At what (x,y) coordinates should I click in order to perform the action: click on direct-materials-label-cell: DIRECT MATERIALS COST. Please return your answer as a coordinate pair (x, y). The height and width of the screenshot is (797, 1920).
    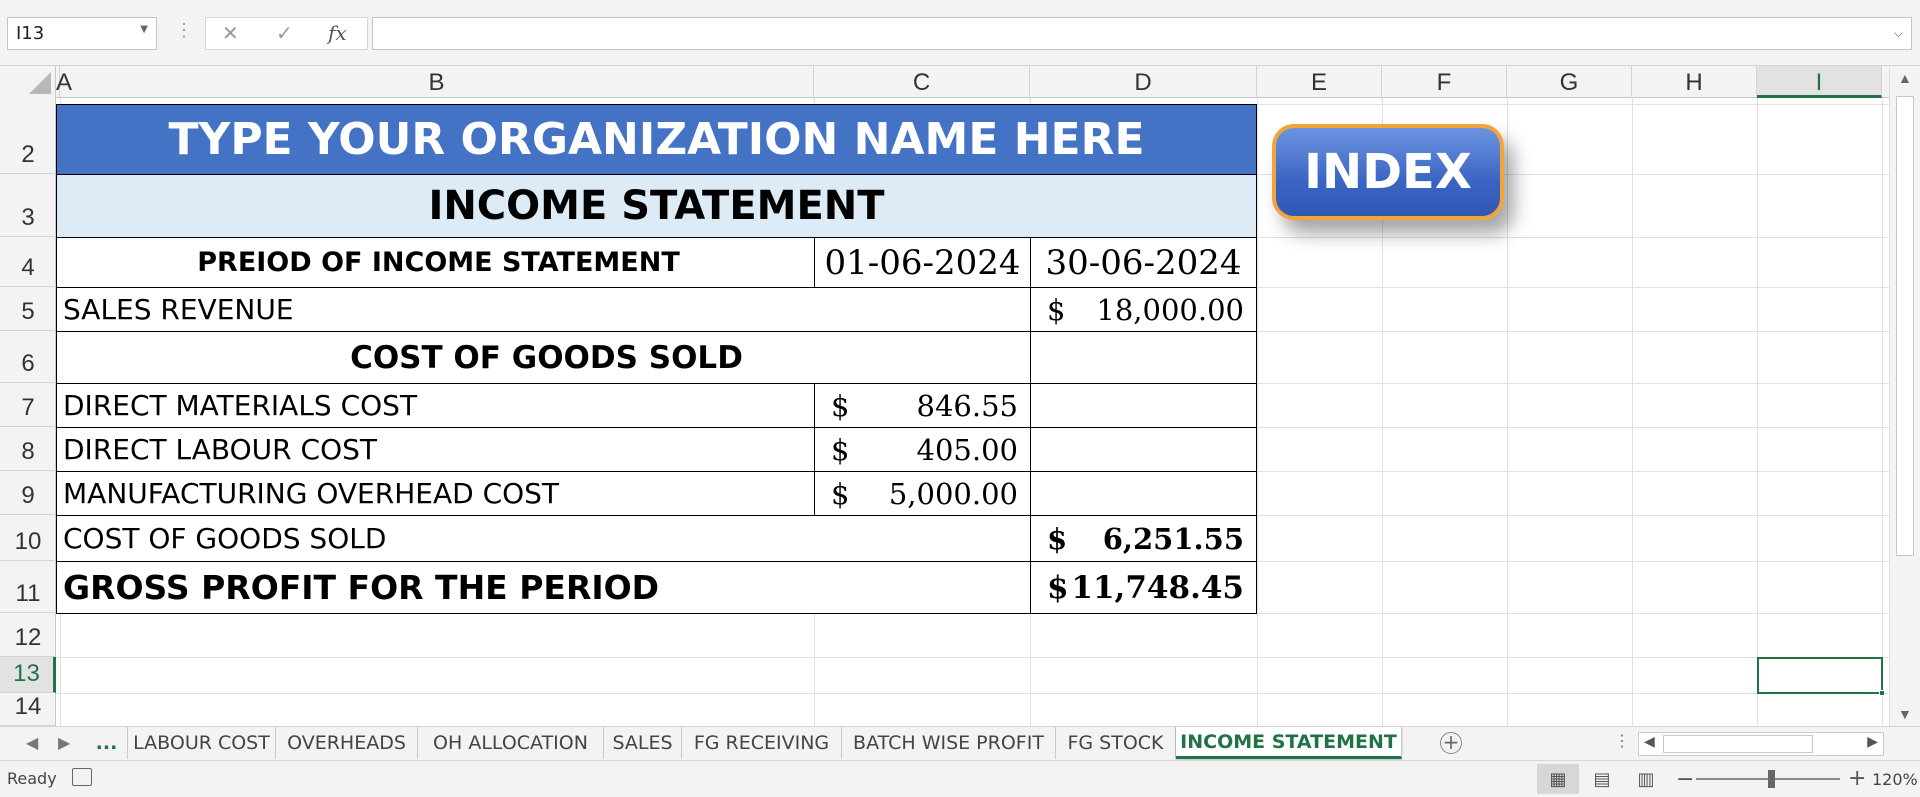
    Looking at the image, I should click on (435, 405).